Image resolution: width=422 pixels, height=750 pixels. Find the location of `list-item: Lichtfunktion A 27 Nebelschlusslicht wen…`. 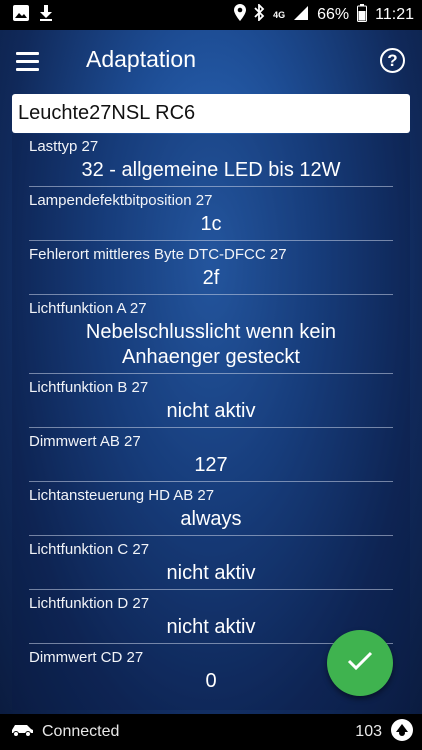

list-item: Lichtfunktion A 27 Nebelschlusslicht wen… is located at coordinates (211, 332).